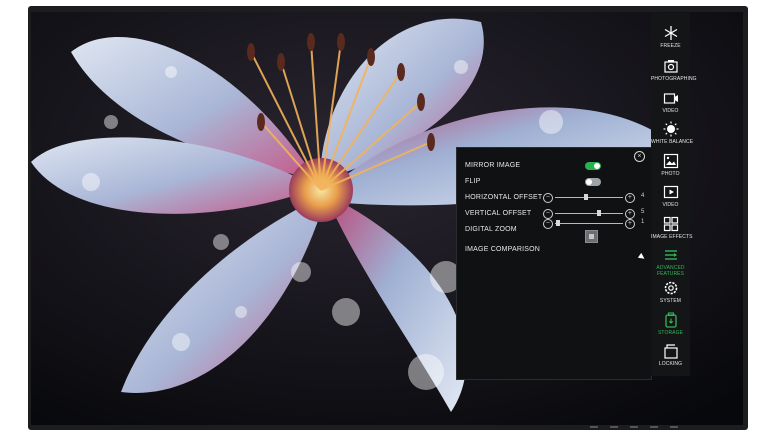 The image size is (762, 432). What do you see at coordinates (670, 129) in the screenshot?
I see `white-balance-icon` at bounding box center [670, 129].